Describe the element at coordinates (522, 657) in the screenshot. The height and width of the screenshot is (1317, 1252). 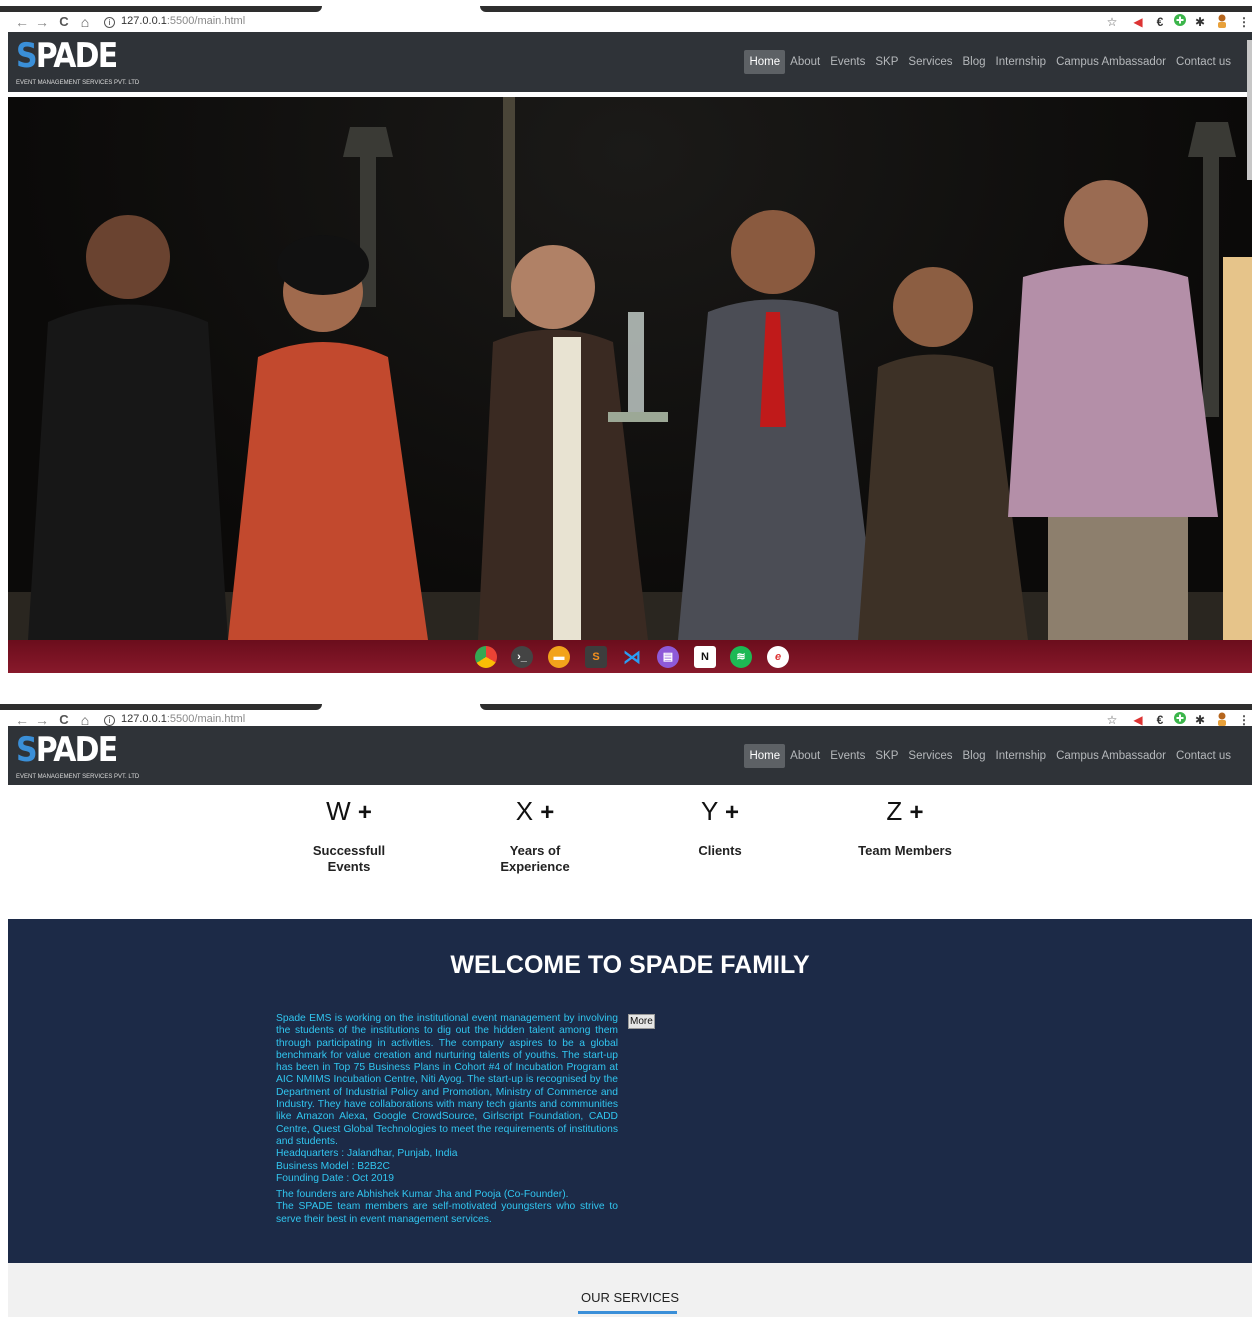
I see `terminal-app-icon: ›_` at that location.